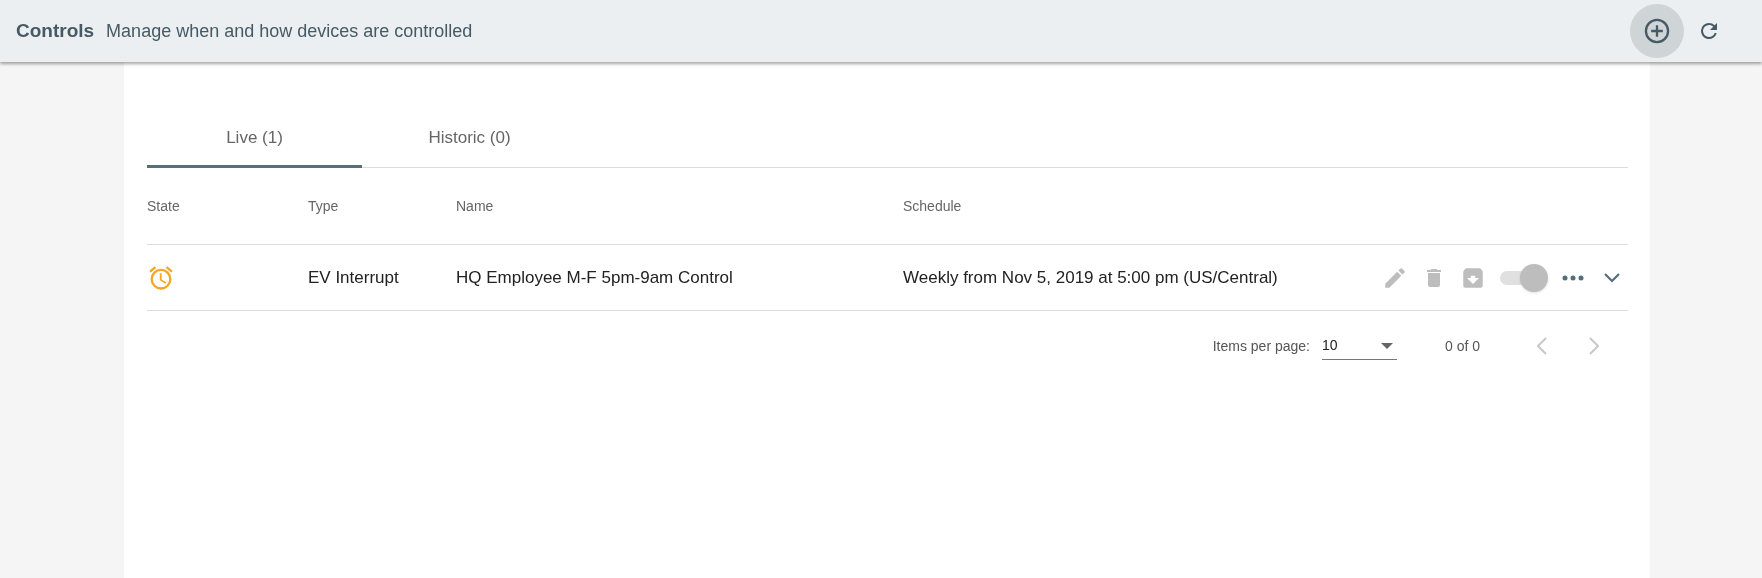 This screenshot has width=1762, height=578. What do you see at coordinates (1594, 346) in the screenshot?
I see `chevron-right-icon` at bounding box center [1594, 346].